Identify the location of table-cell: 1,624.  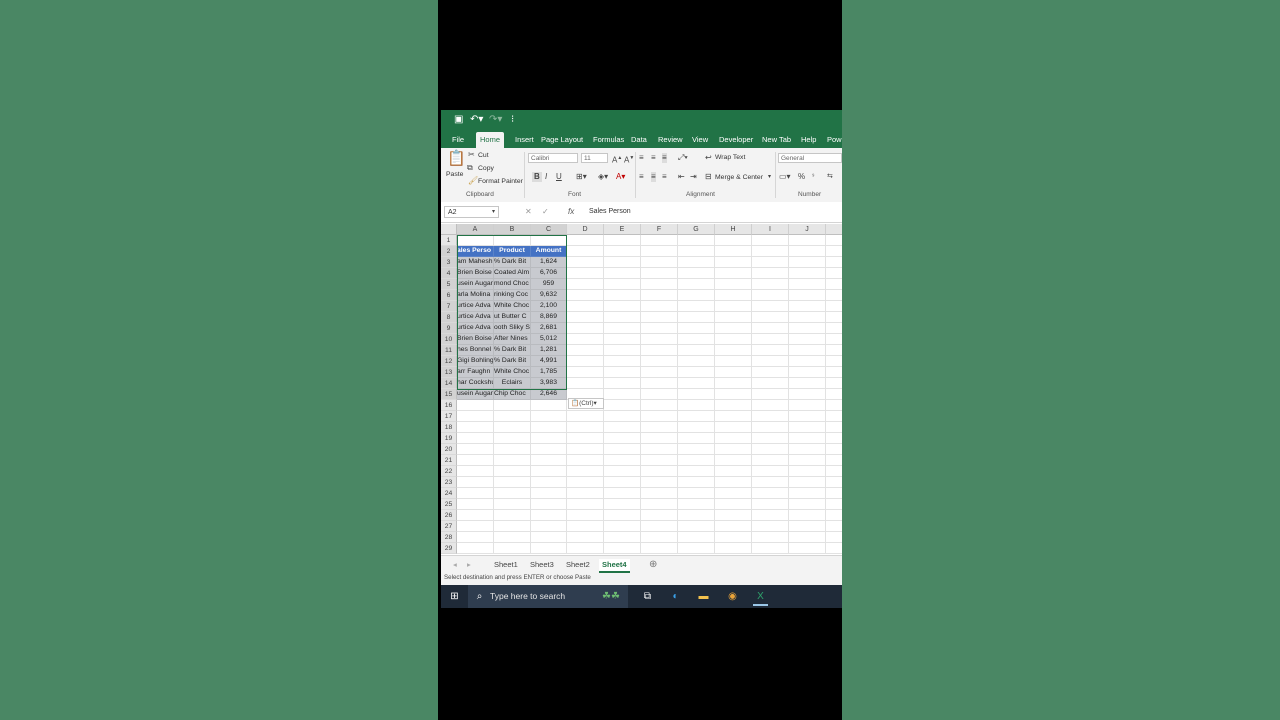
(549, 262).